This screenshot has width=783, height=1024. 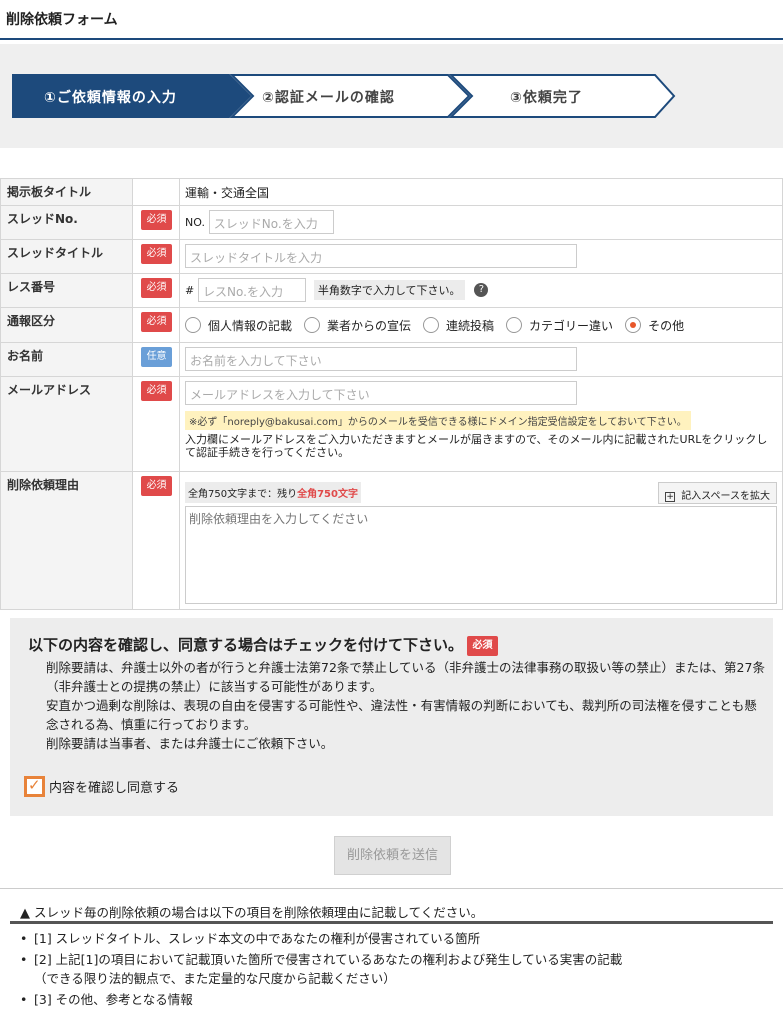 I want to click on reason-char-counter: 全角750文字まで：残り全角750文字, so click(x=273, y=492).